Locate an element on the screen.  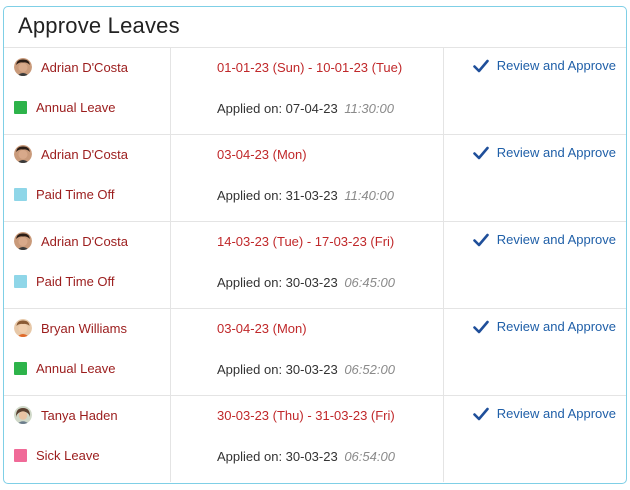
applied-time: 11:40:00 is located at coordinates (369, 195).